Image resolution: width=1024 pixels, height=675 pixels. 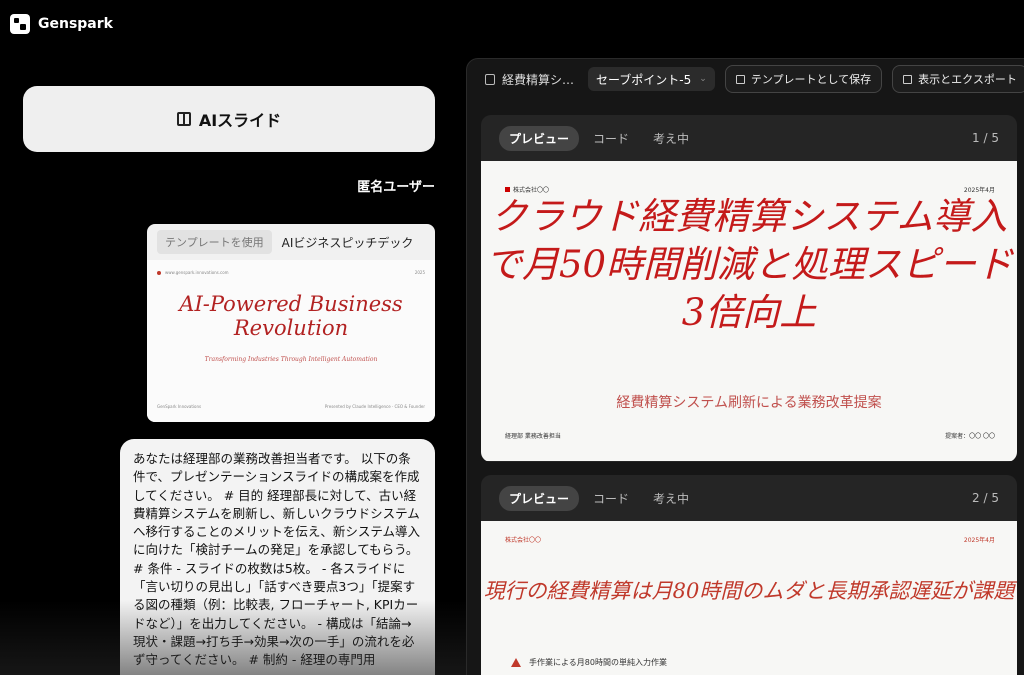 What do you see at coordinates (644, 79) in the screenshot?
I see `savepoint-value: セーブポイント-5` at bounding box center [644, 79].